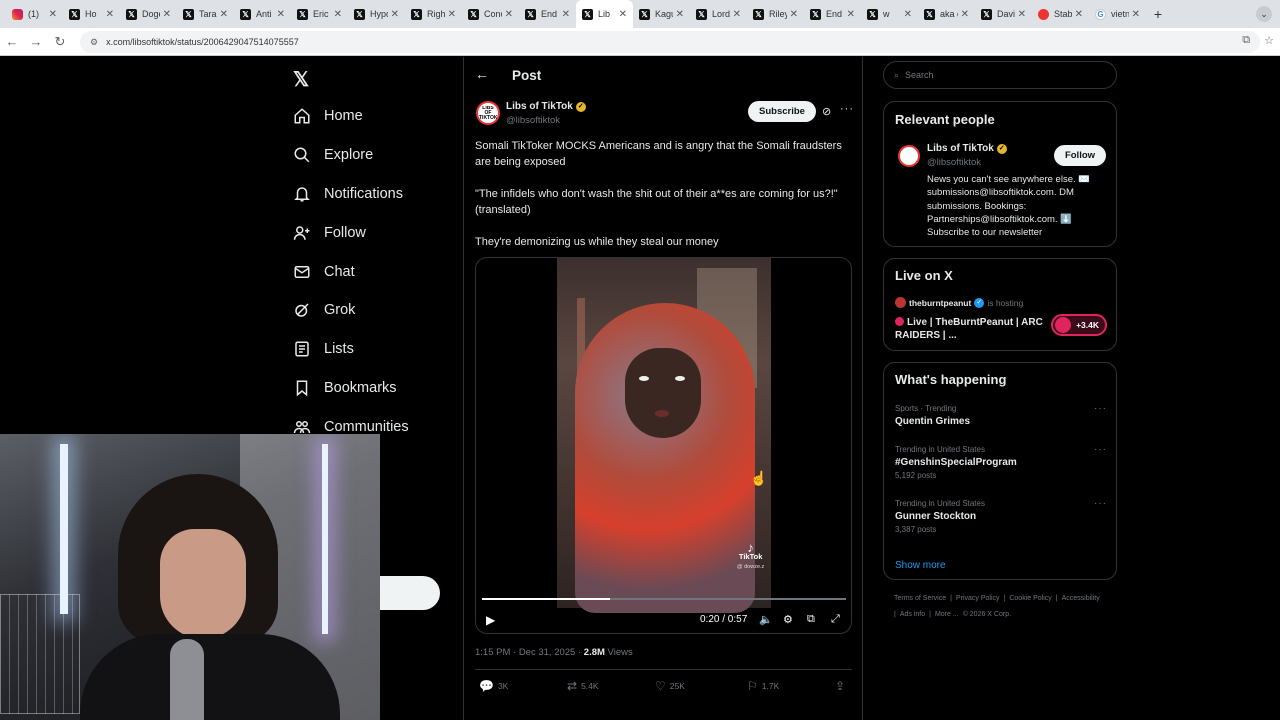  Describe the element at coordinates (664, 599) in the screenshot. I see `video-progress-bar` at that location.